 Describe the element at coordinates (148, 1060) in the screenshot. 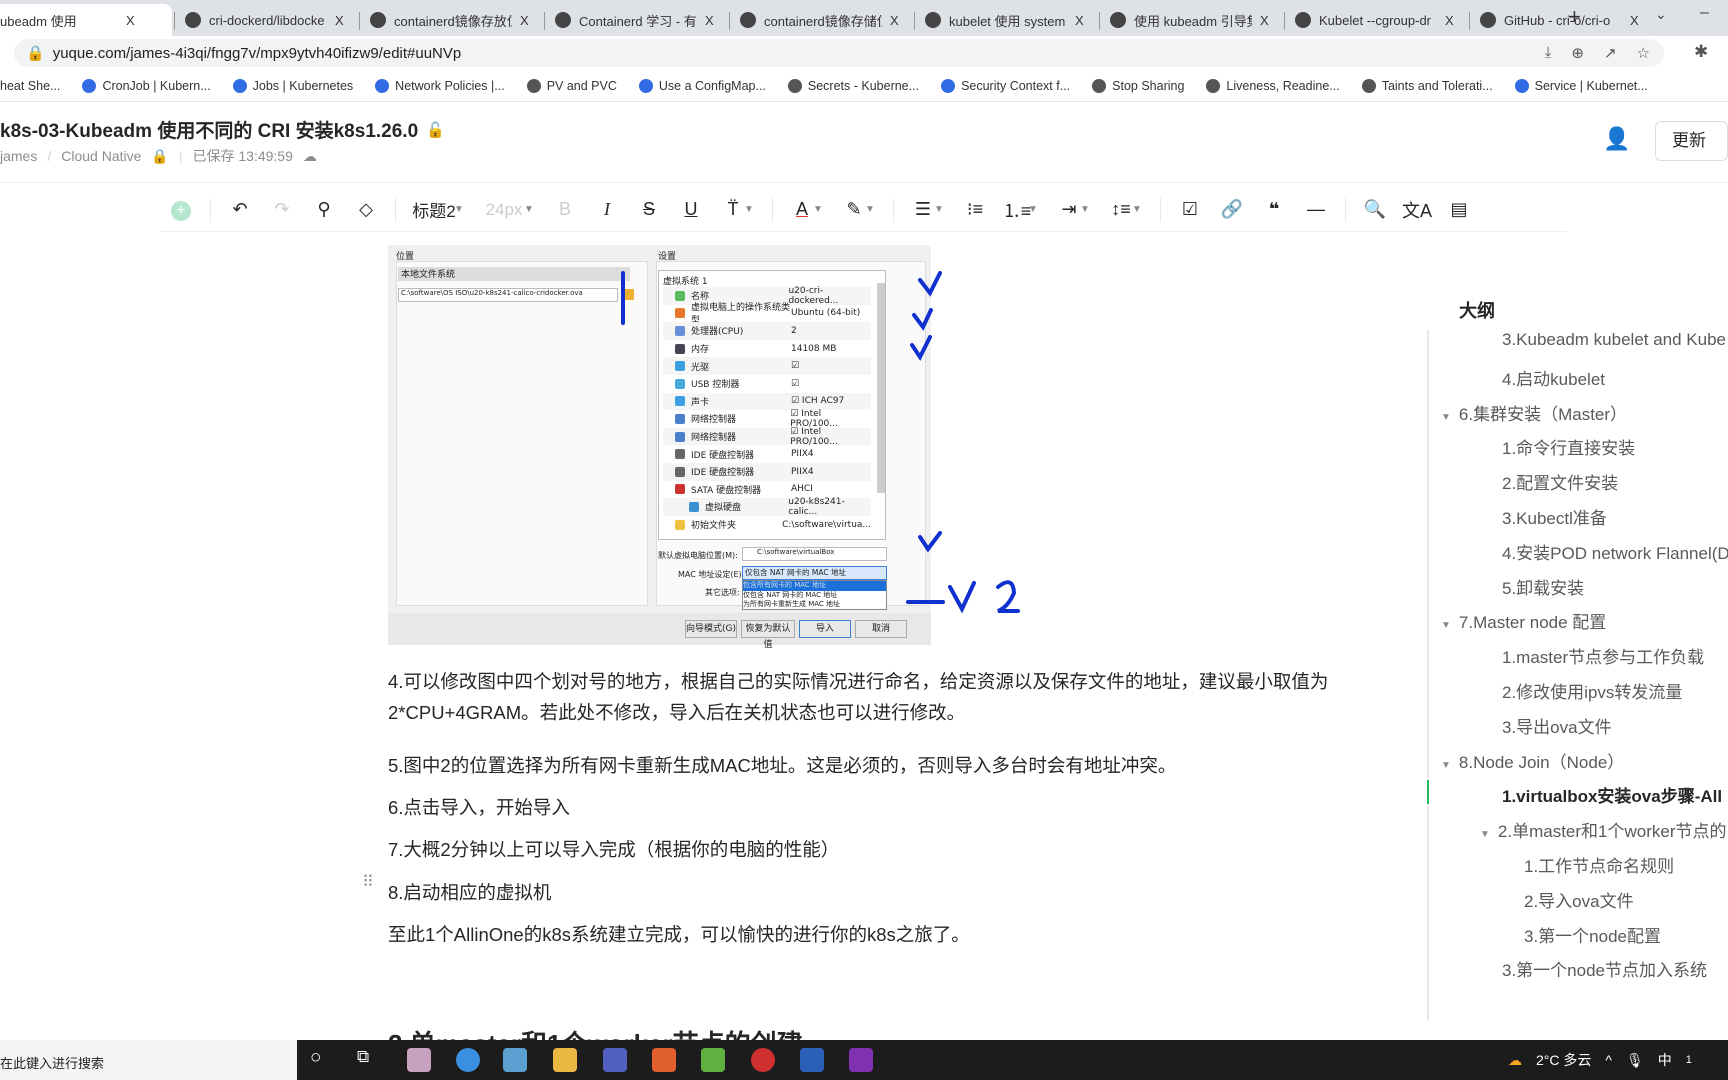

I see `taskbar-search: 在此键入进行搜索` at that location.